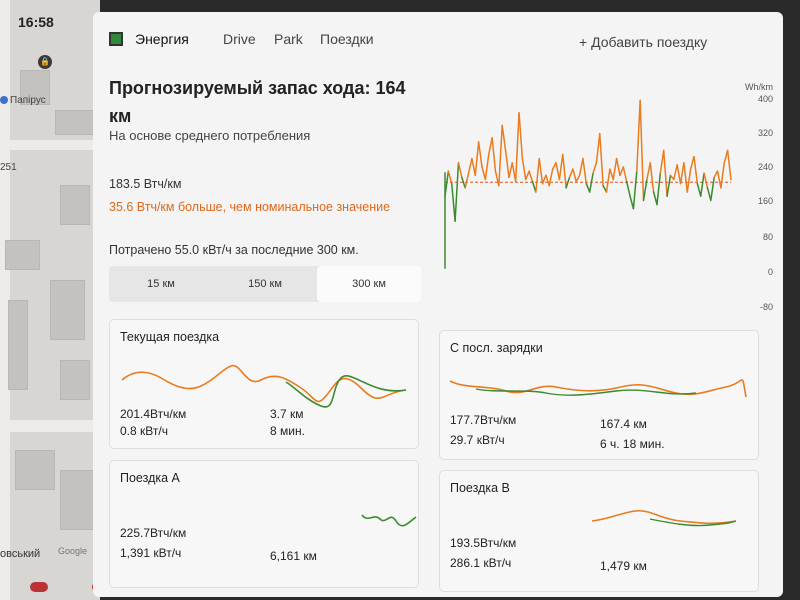  I want to click on trip-b-distance: 1,479 км, so click(623, 566).